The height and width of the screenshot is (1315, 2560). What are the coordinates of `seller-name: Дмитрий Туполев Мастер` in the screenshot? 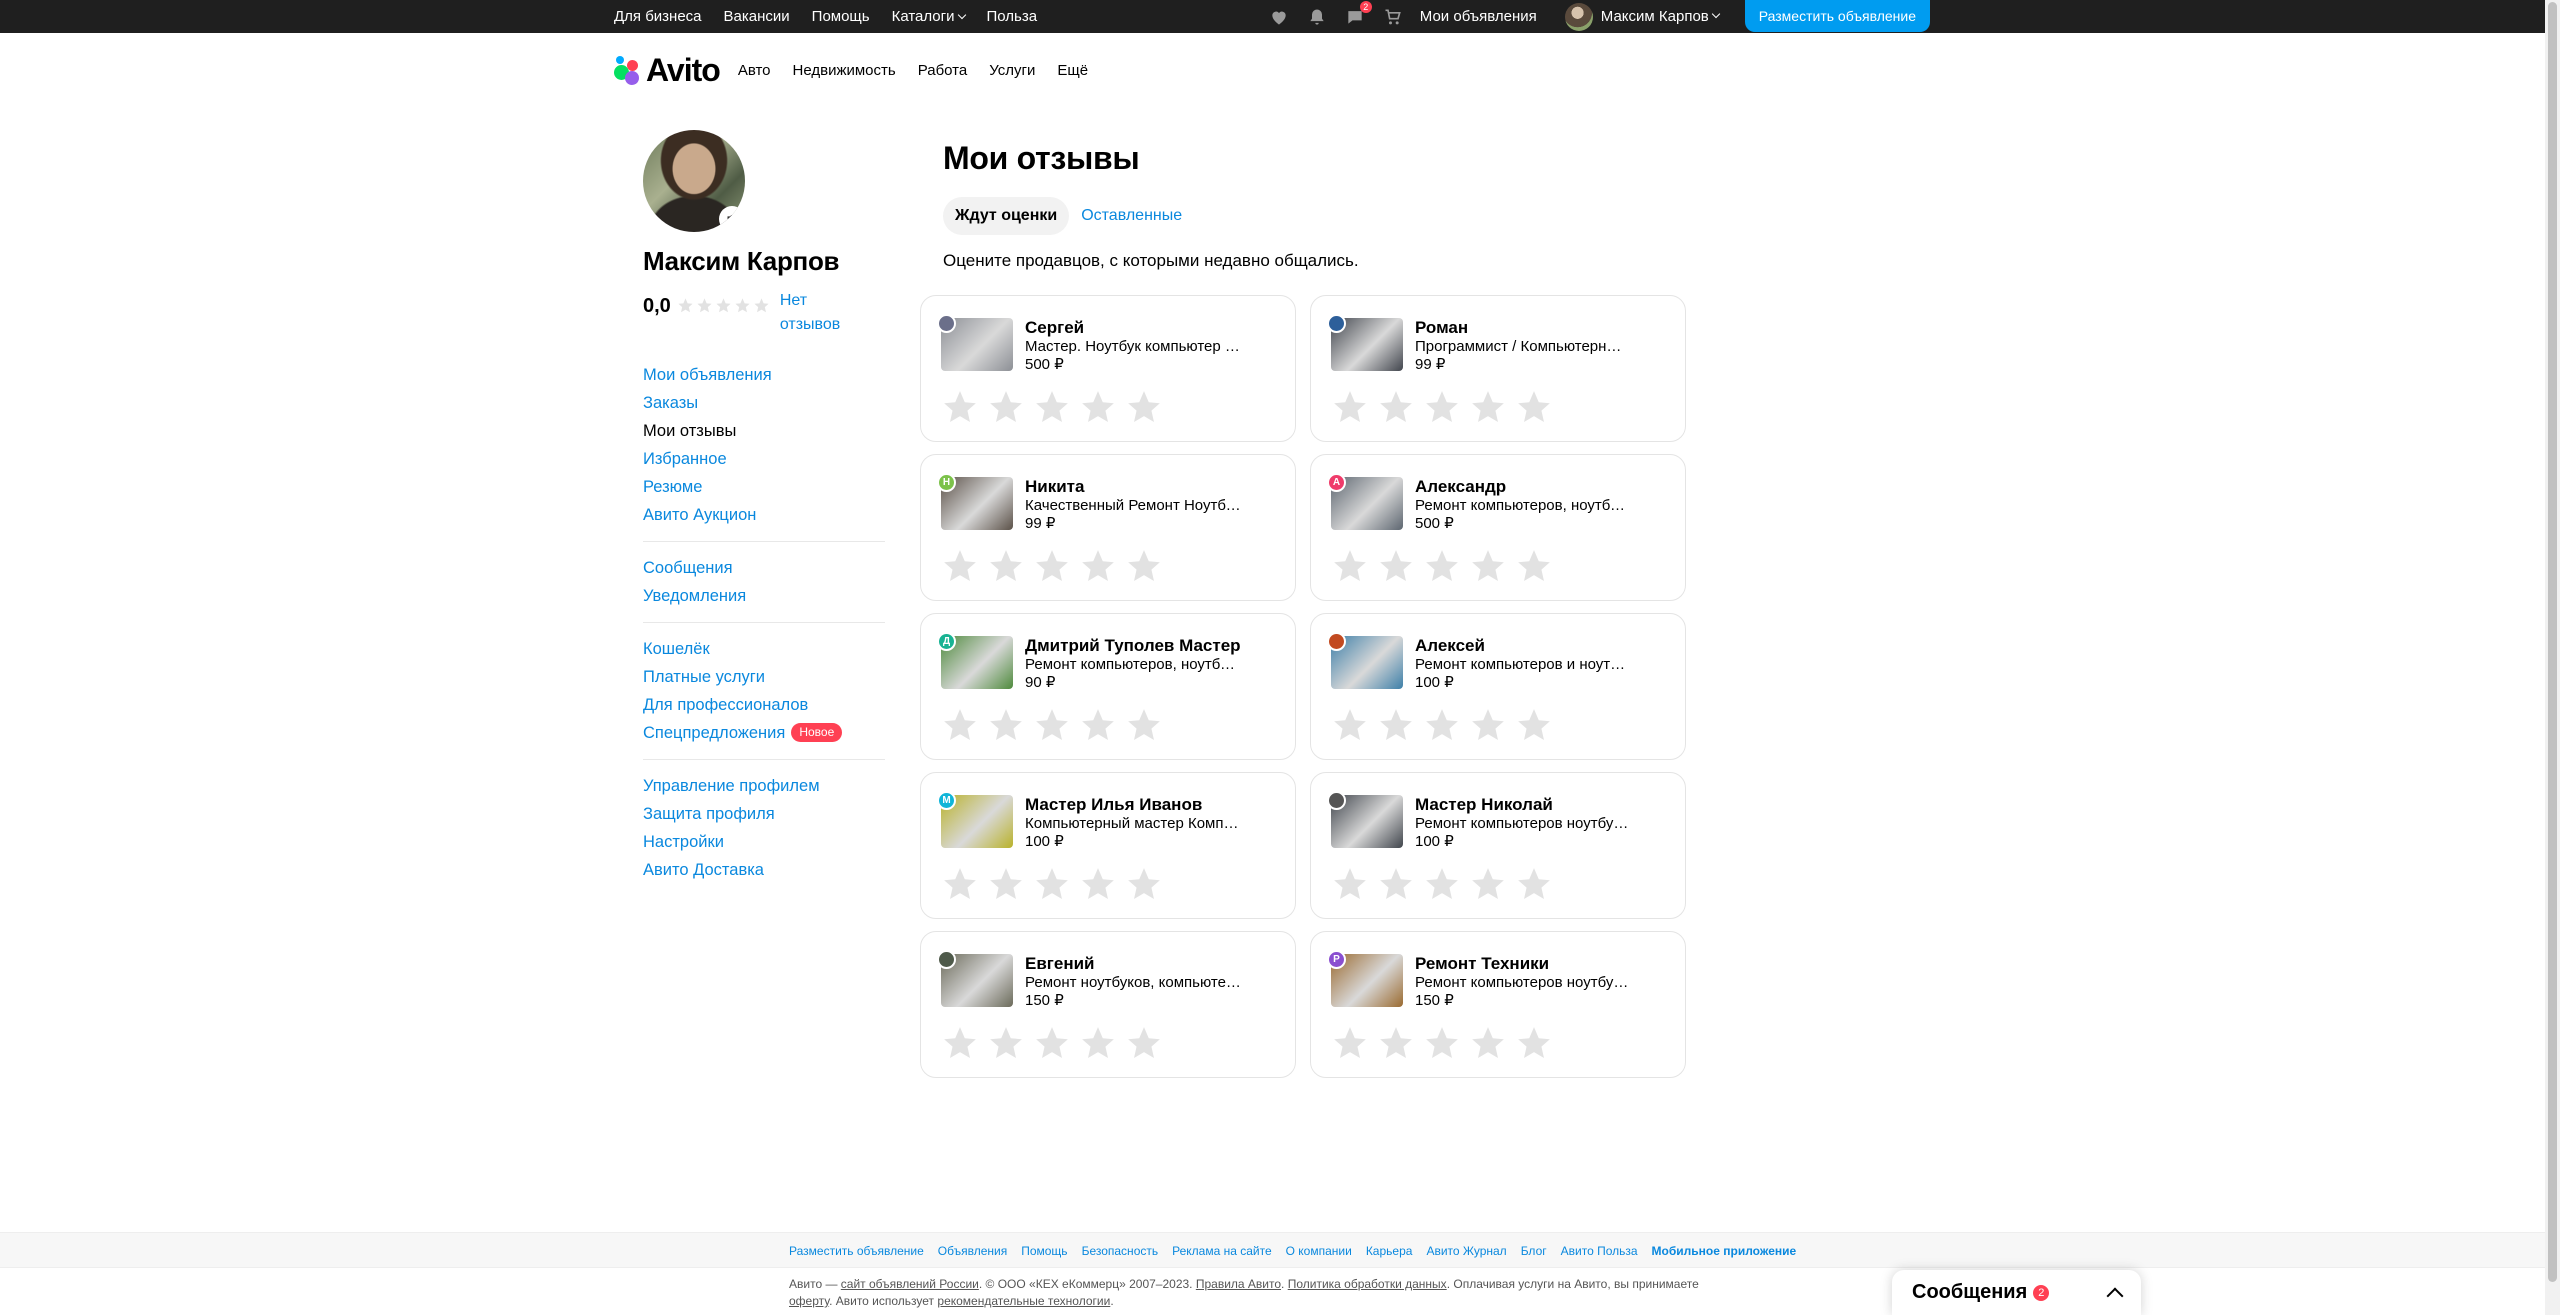 It's located at (1133, 646).